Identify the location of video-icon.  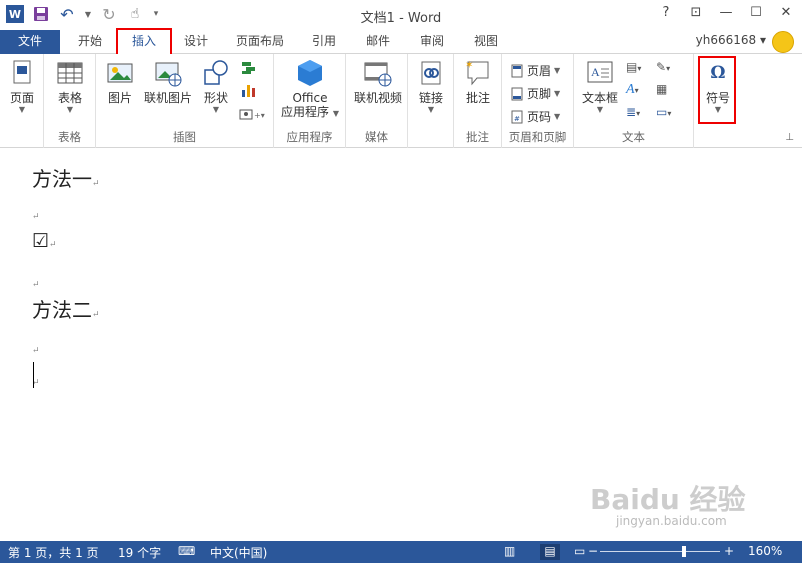
(378, 73).